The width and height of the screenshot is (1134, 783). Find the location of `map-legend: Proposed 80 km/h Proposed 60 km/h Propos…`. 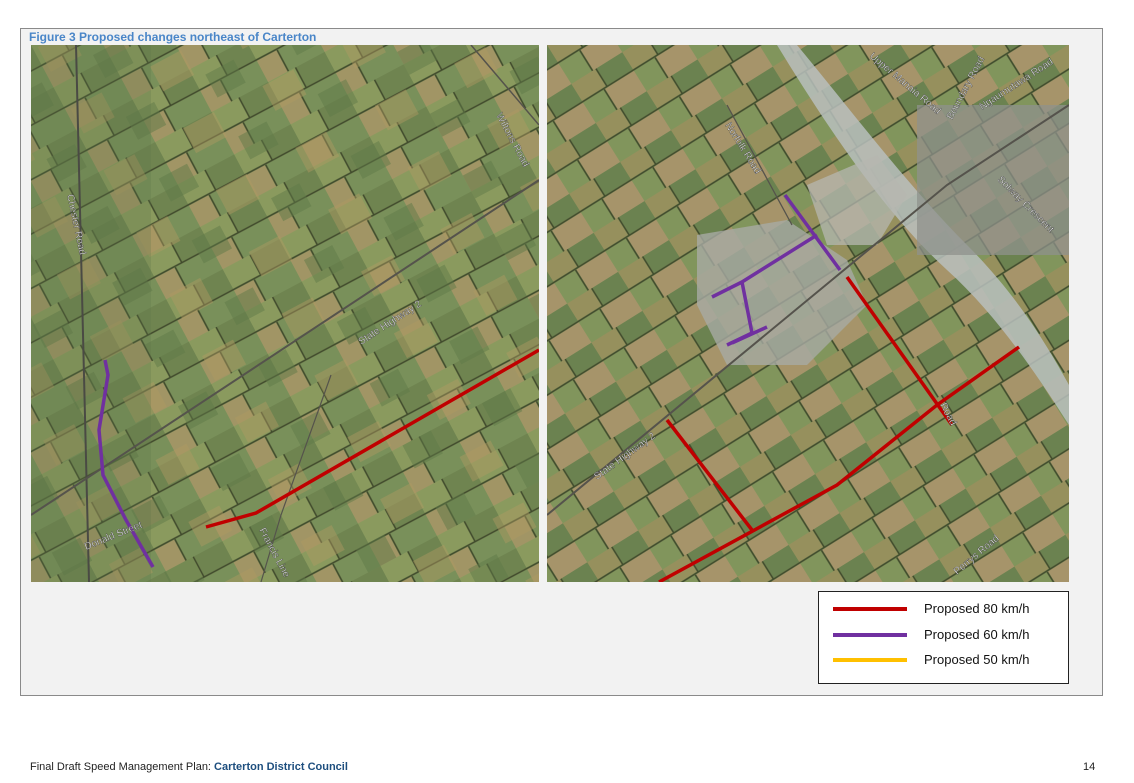

map-legend: Proposed 80 km/h Proposed 60 km/h Propos… is located at coordinates (943, 637).